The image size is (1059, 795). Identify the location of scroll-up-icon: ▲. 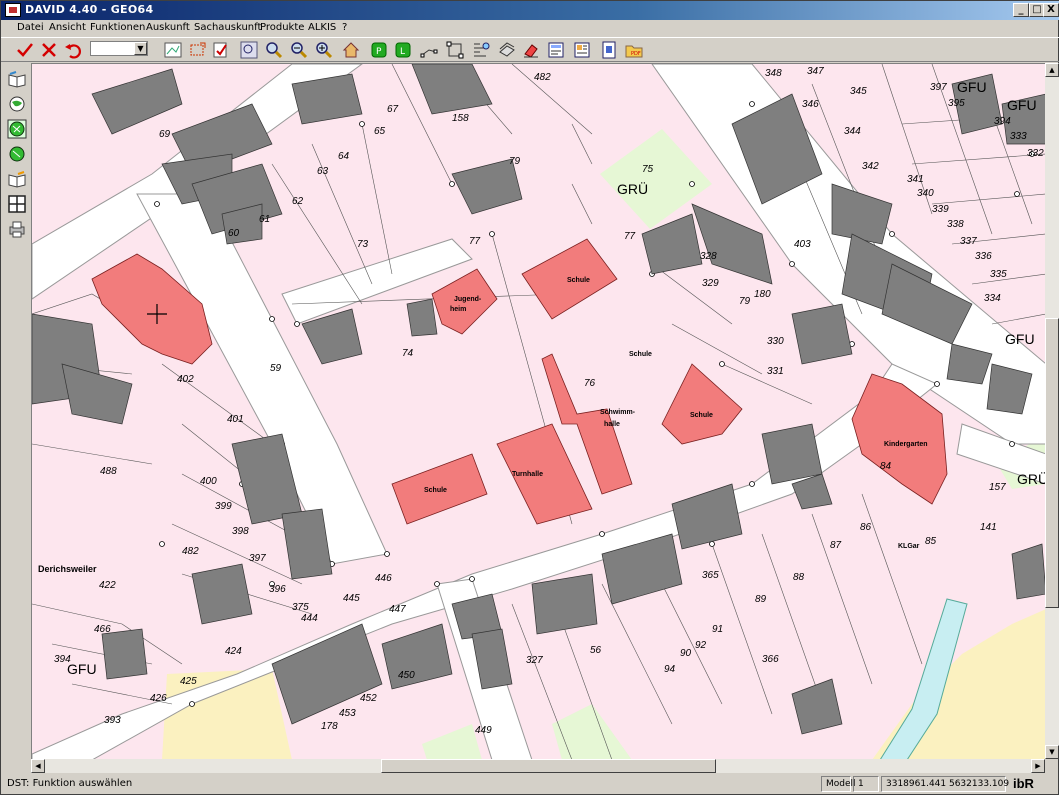
(1052, 70).